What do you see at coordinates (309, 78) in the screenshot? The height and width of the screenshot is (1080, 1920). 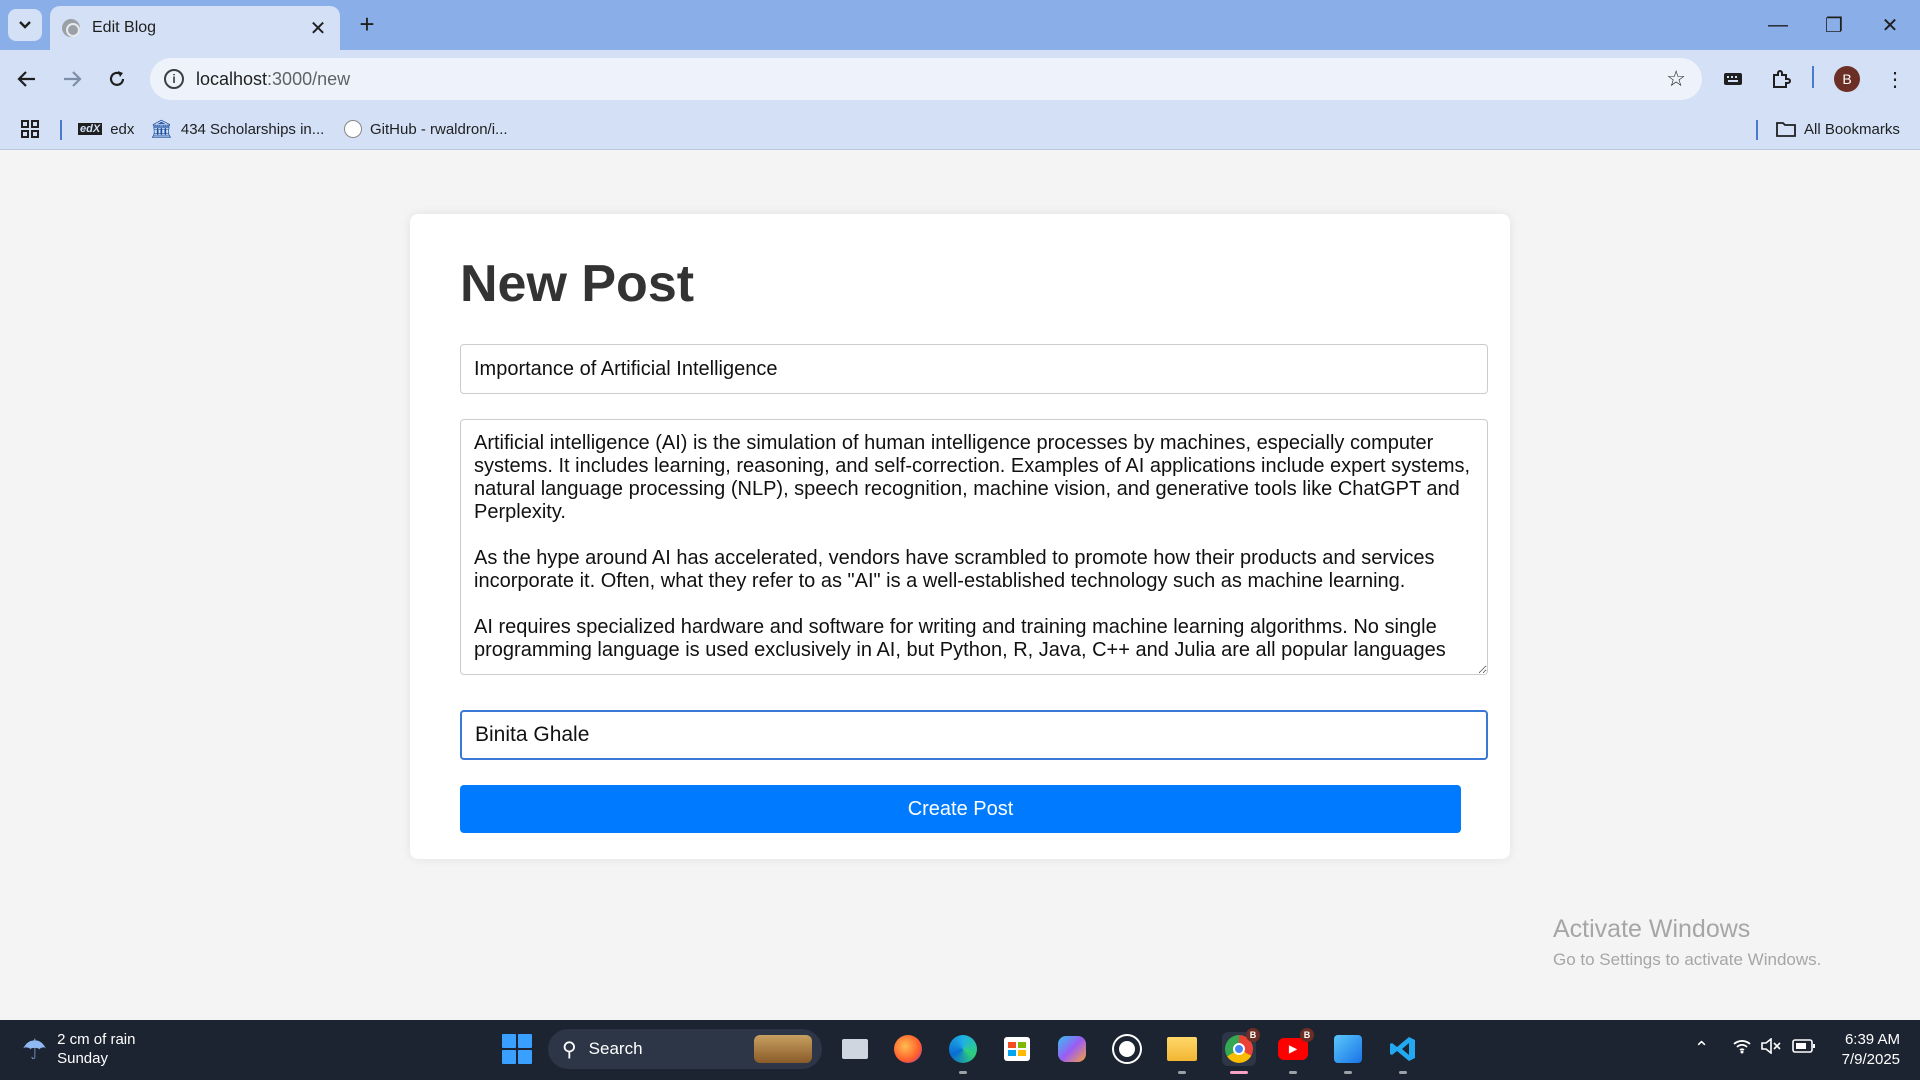 I see `url-path: :3000/new` at bounding box center [309, 78].